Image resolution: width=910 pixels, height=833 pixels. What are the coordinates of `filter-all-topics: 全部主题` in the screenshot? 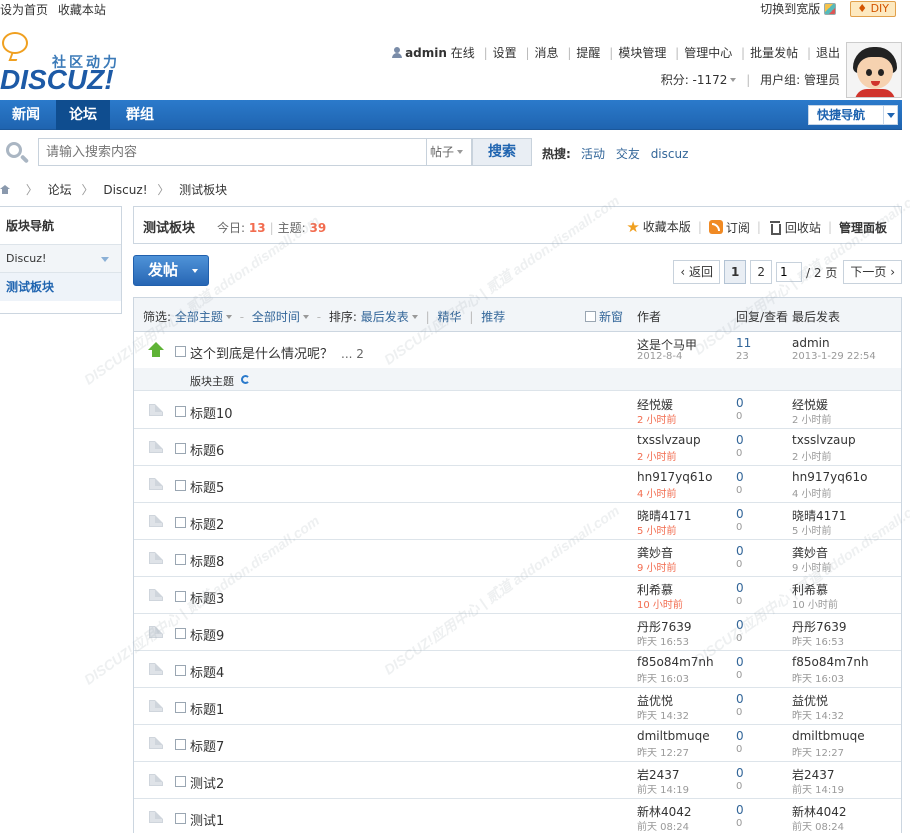 It's located at (203, 317).